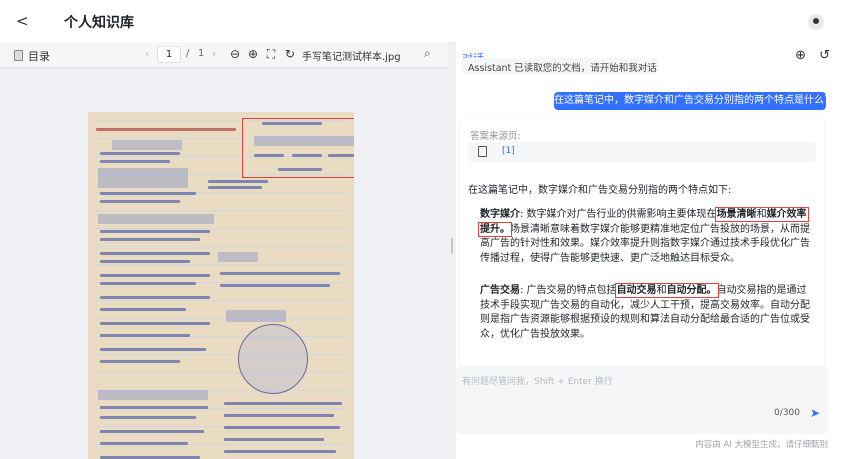 The height and width of the screenshot is (459, 842). I want to click on source-reference-bar: [1], so click(642, 152).